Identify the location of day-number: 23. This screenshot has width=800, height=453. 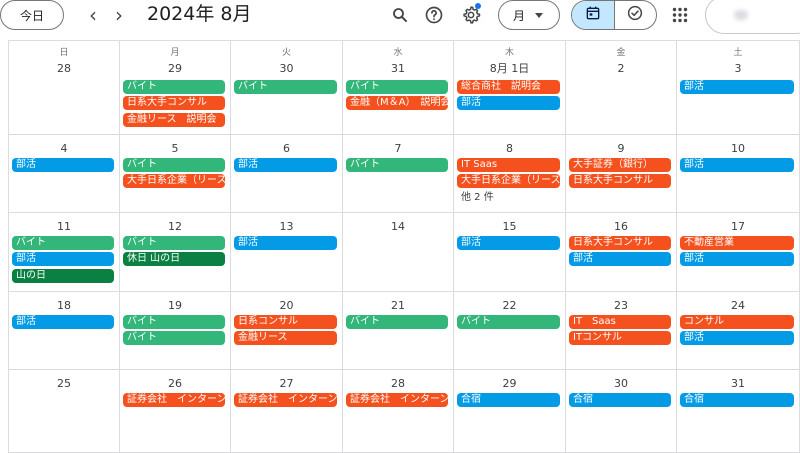
(621, 306).